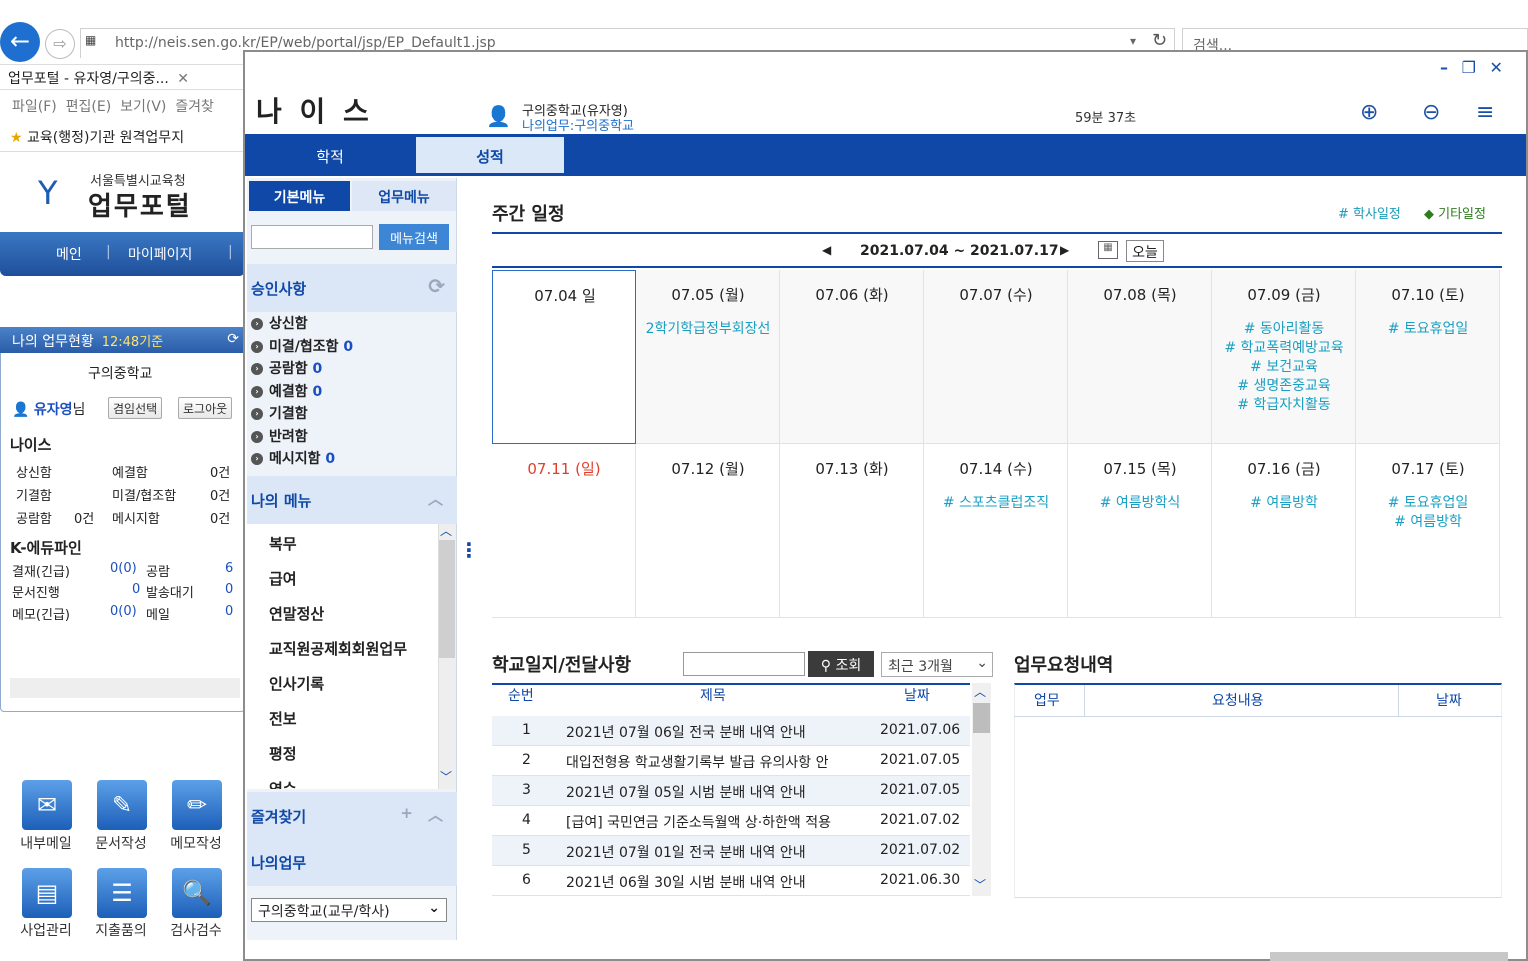 The height and width of the screenshot is (961, 1528). What do you see at coordinates (34, 107) in the screenshot?
I see `menu-file: 파일(F)` at bounding box center [34, 107].